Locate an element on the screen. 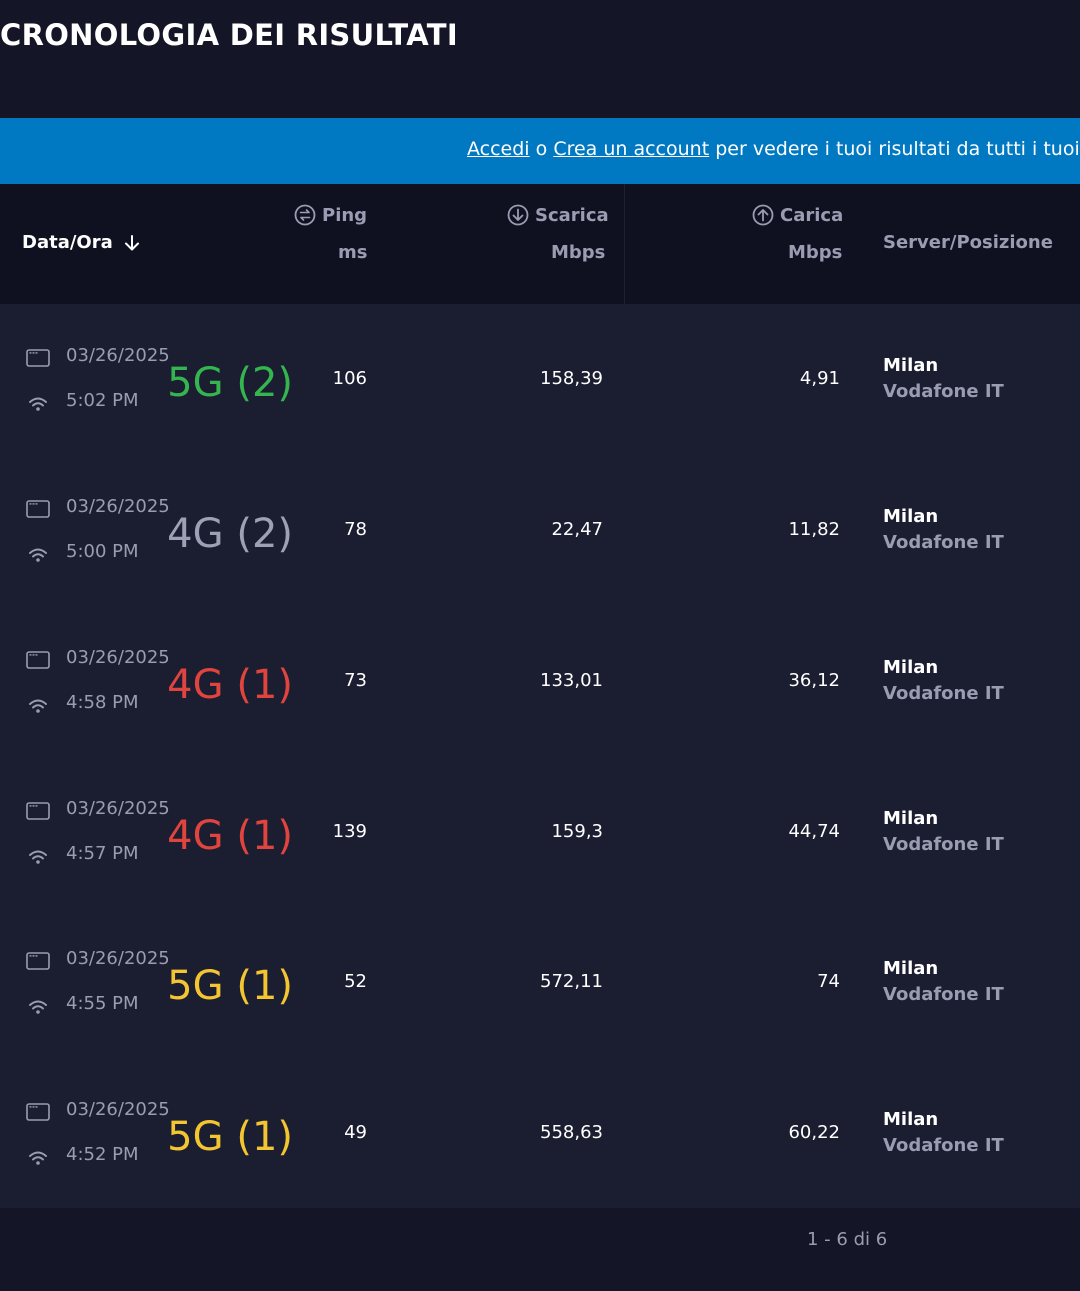 The height and width of the screenshot is (1291, 1080). upload-value: 74 is located at coordinates (828, 981).